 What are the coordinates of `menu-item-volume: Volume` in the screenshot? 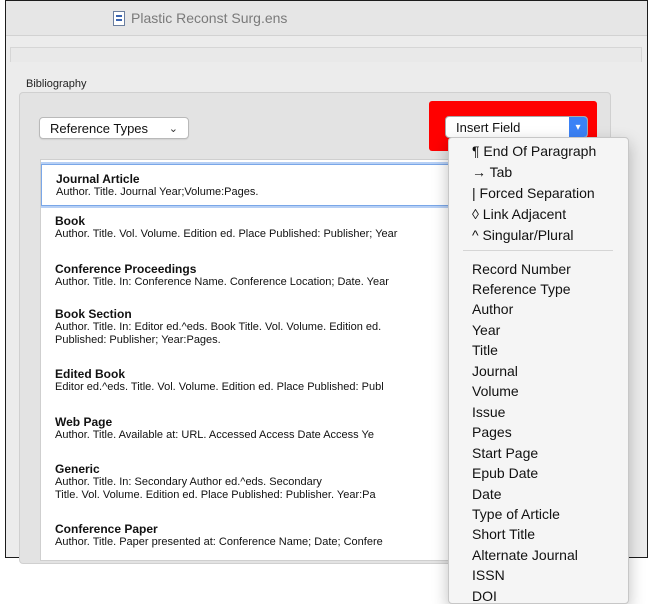 It's located at (495, 391).